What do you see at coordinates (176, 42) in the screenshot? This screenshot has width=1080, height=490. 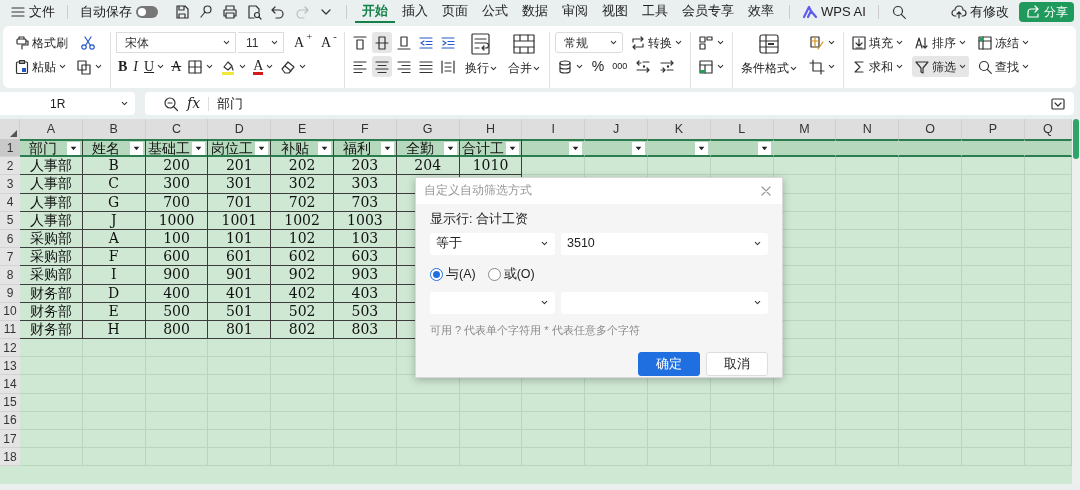 I see `font-select: 宋体` at bounding box center [176, 42].